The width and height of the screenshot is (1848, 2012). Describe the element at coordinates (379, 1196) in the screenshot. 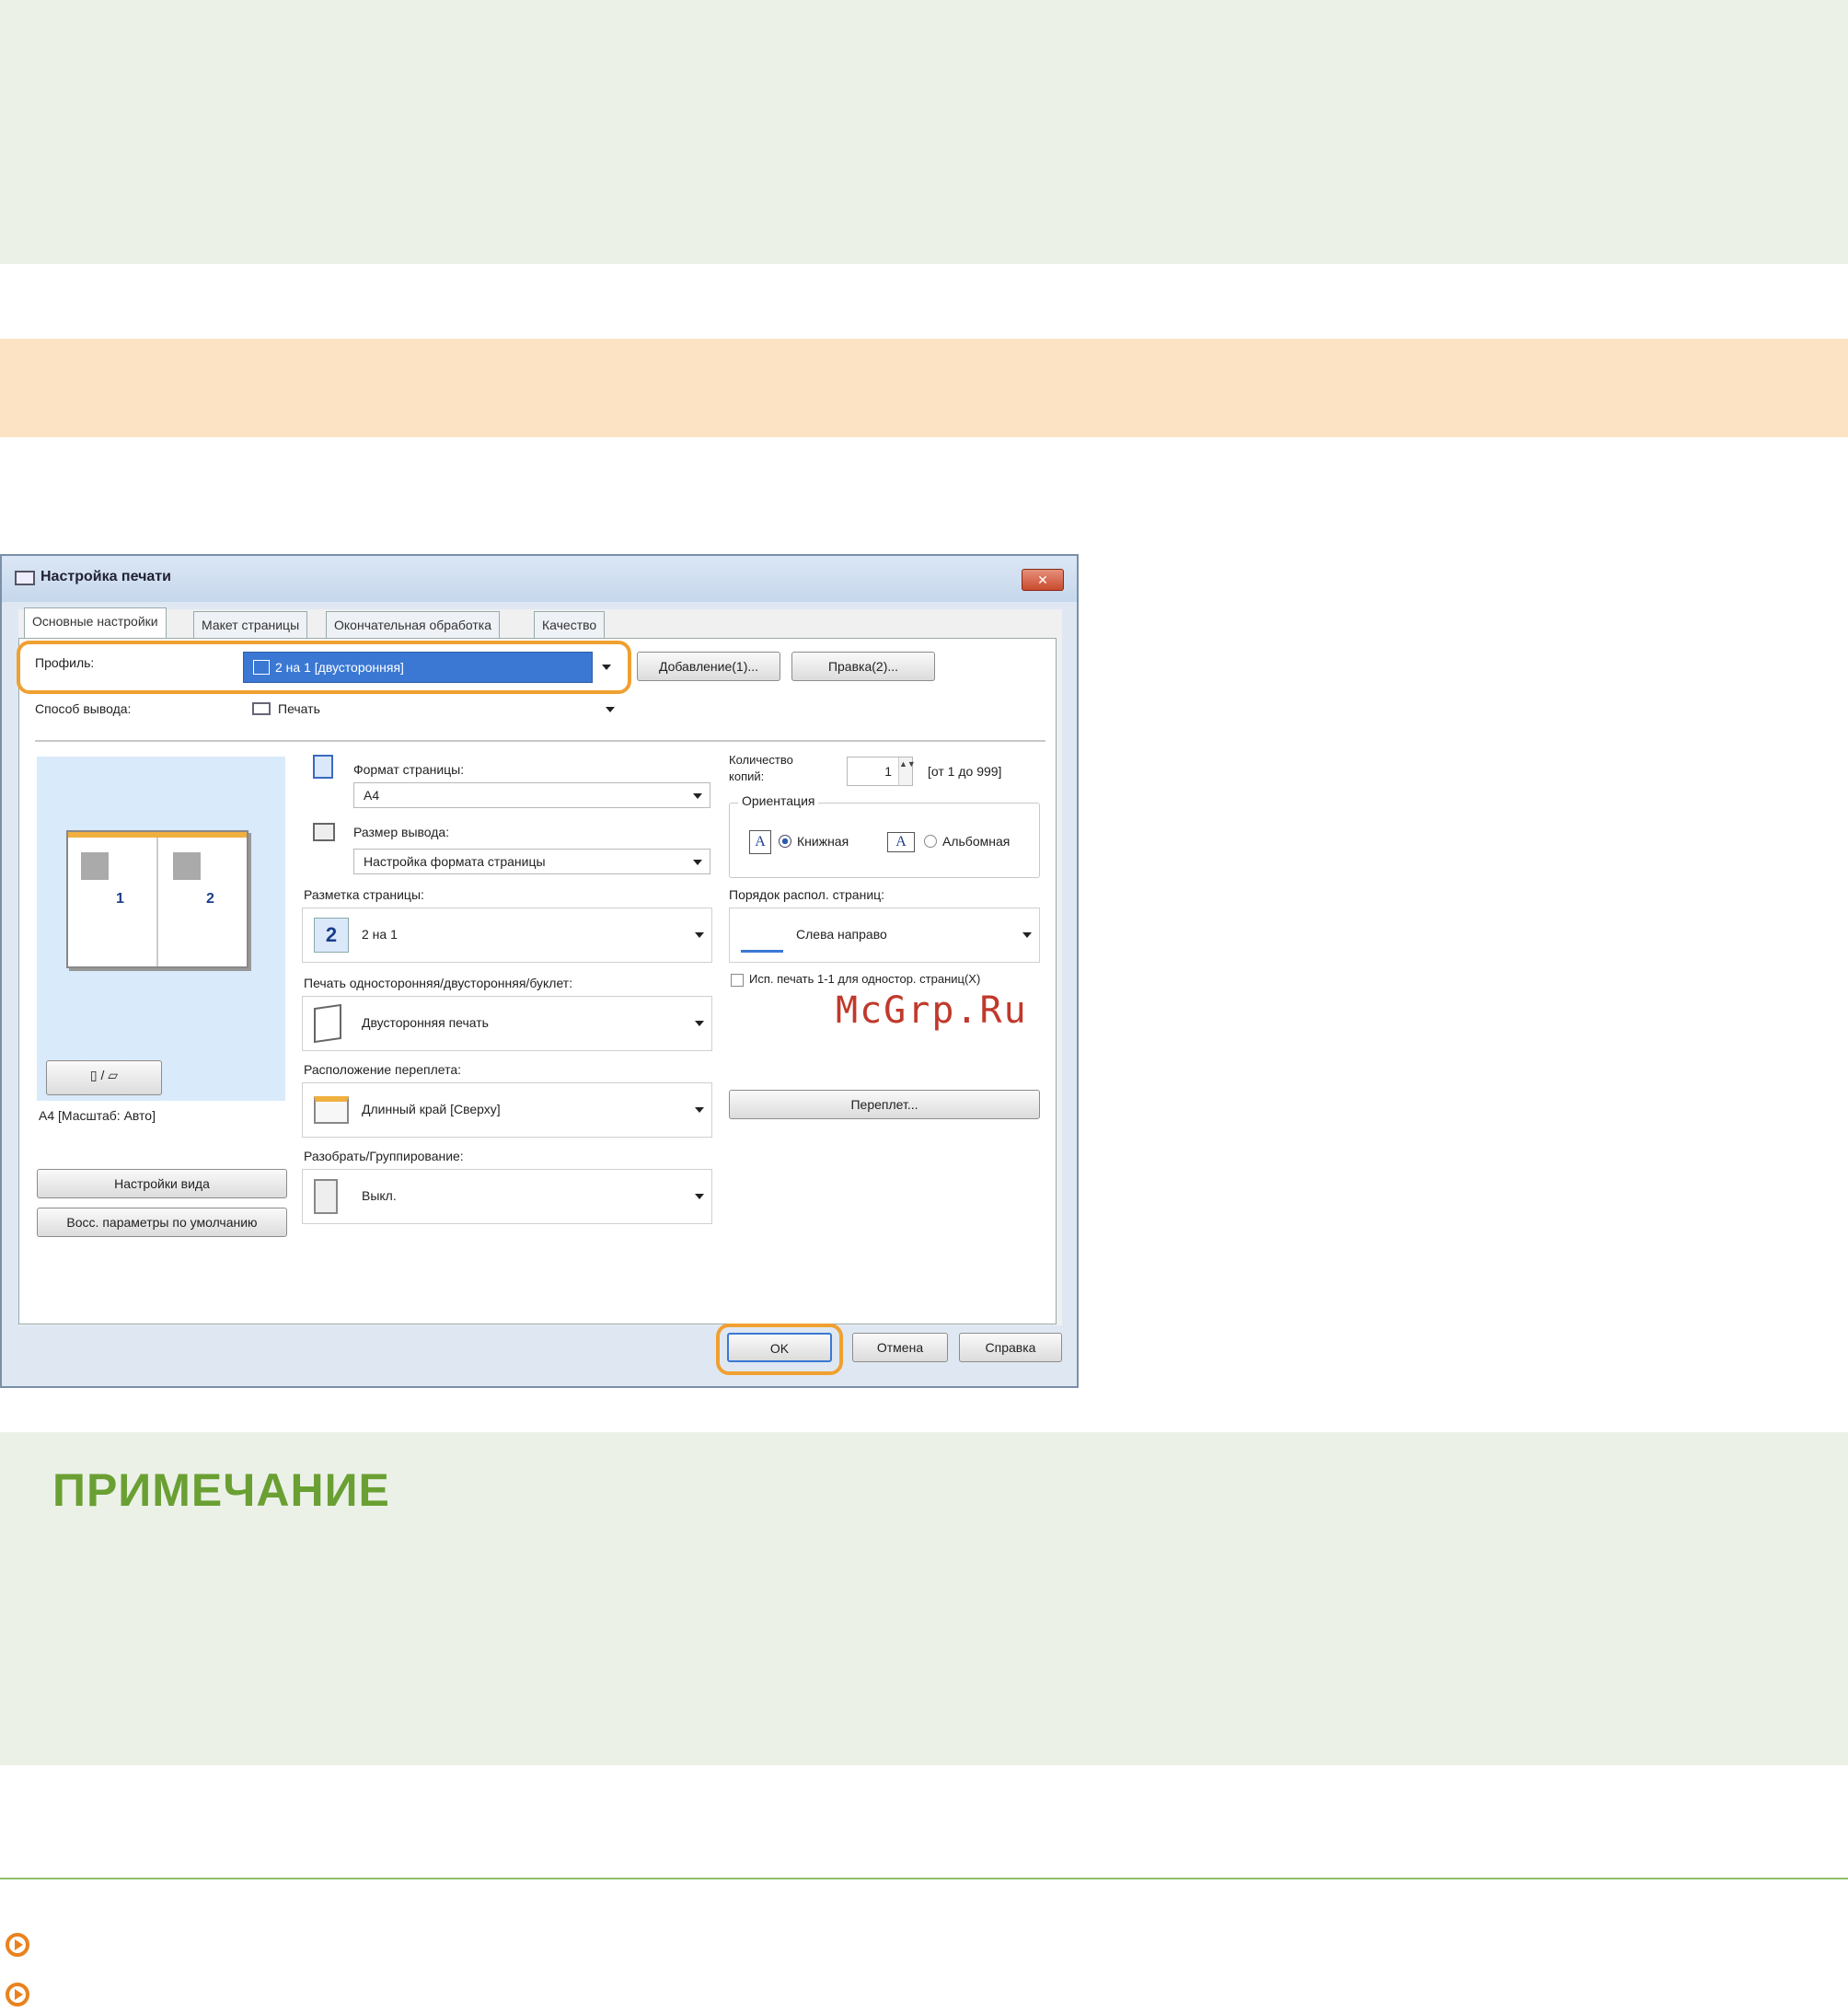

I see `collate-value: Выкл.` at that location.